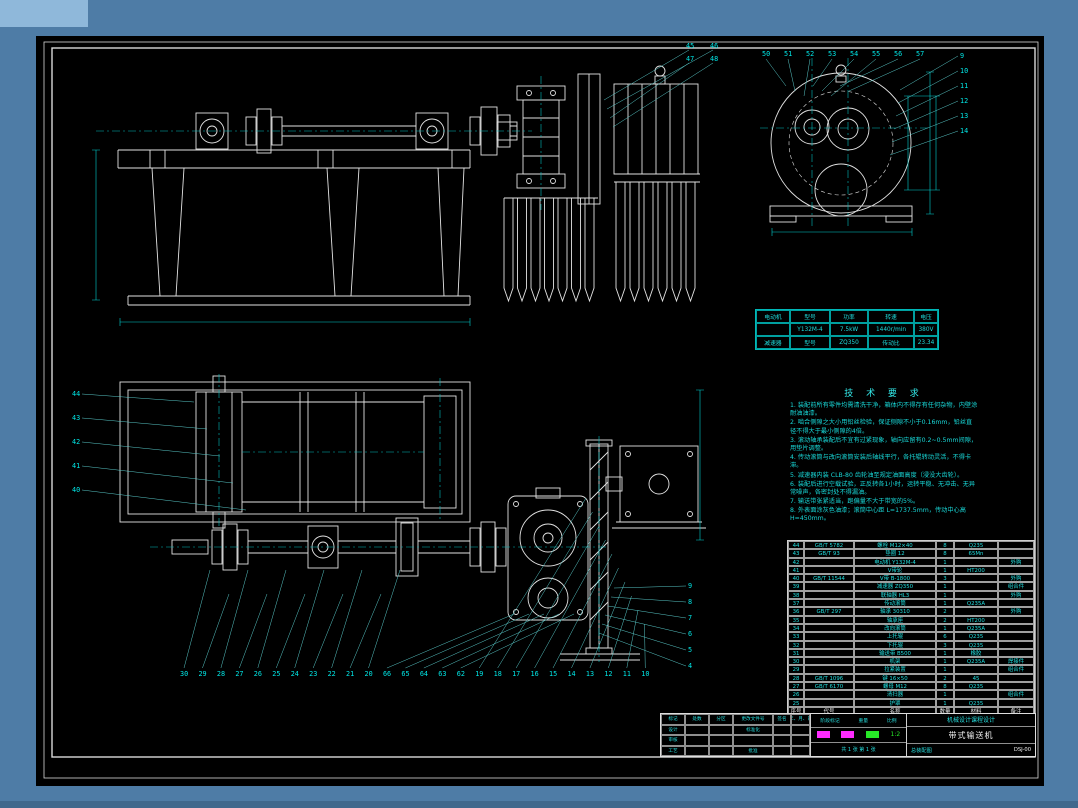  Describe the element at coordinates (884, 410) in the screenshot. I see `tech-req-line: 1. 装配前所有零件均需清洗干净，箱体内不得存有任何杂物，内壁涂耐油油漆。` at that location.